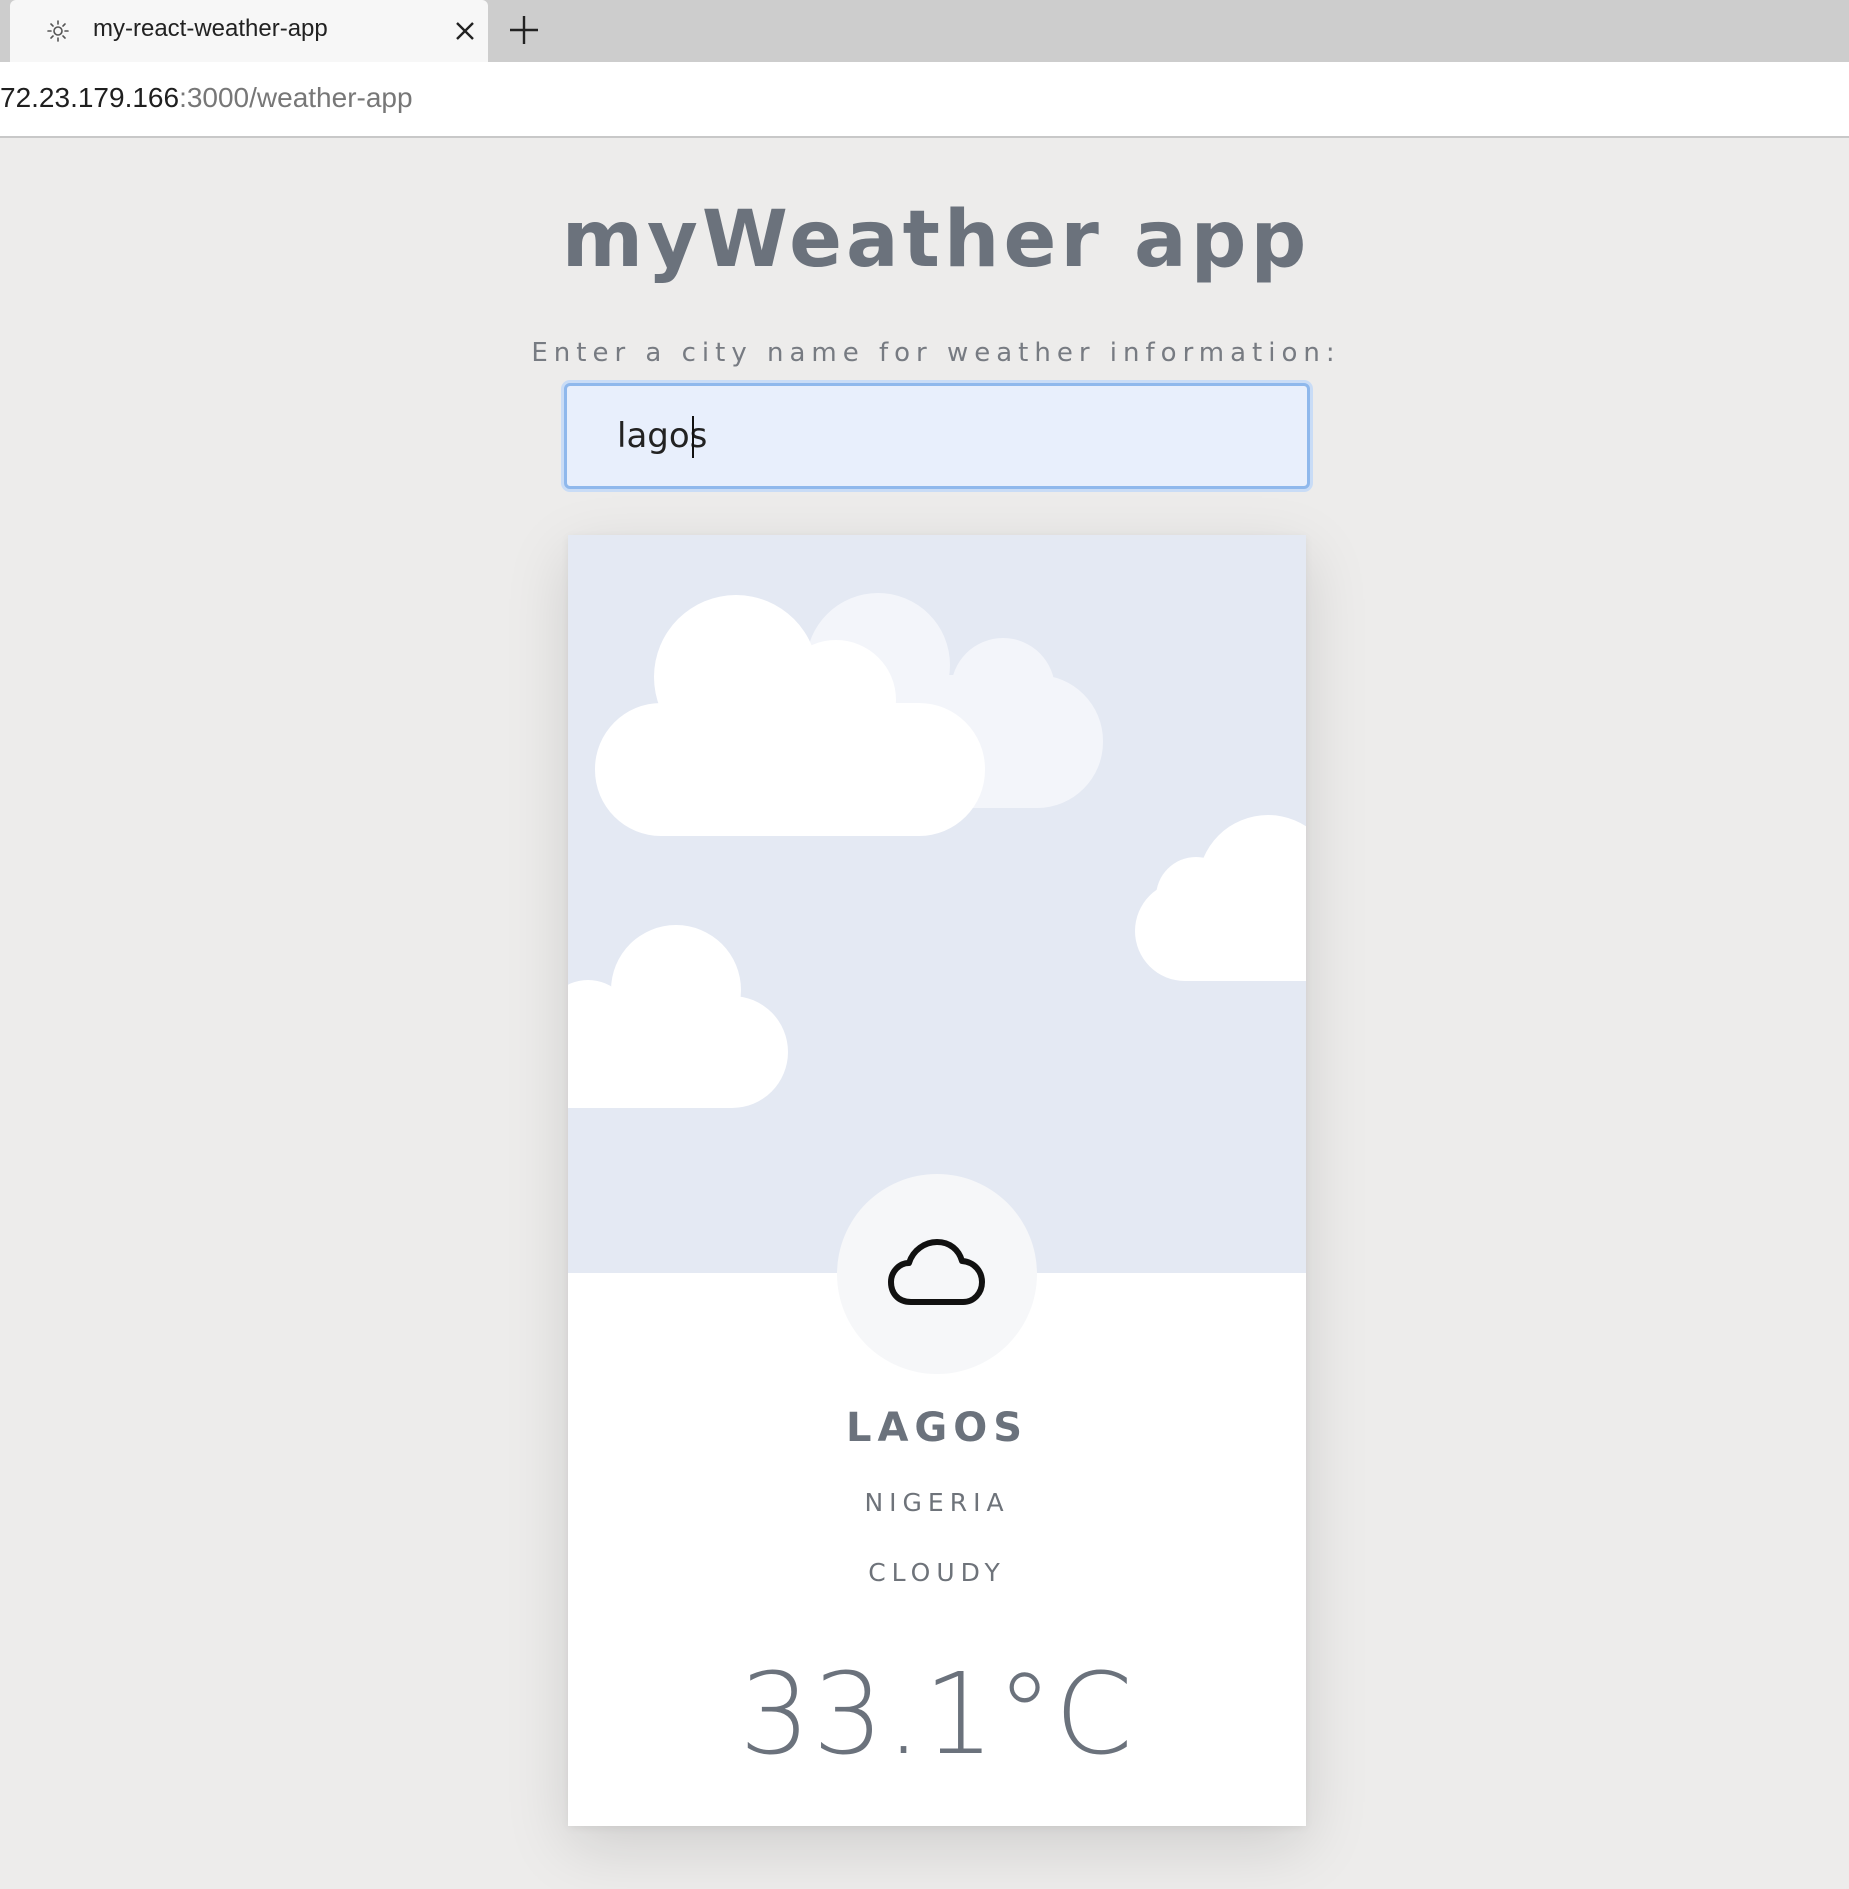 This screenshot has width=1849, height=1889. Describe the element at coordinates (937, 1502) in the screenshot. I see `country-name: NIGERIA` at that location.